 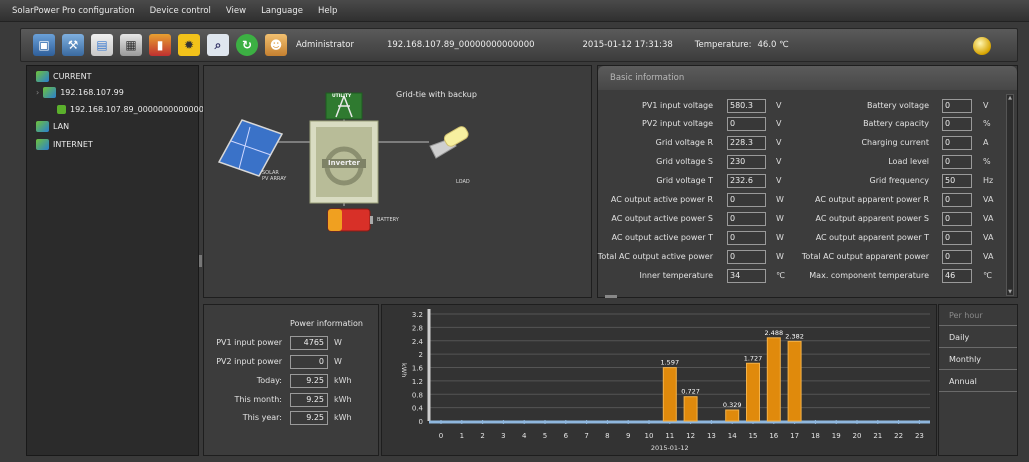 What do you see at coordinates (982, 46) in the screenshot?
I see `status-indicator-icon` at bounding box center [982, 46].